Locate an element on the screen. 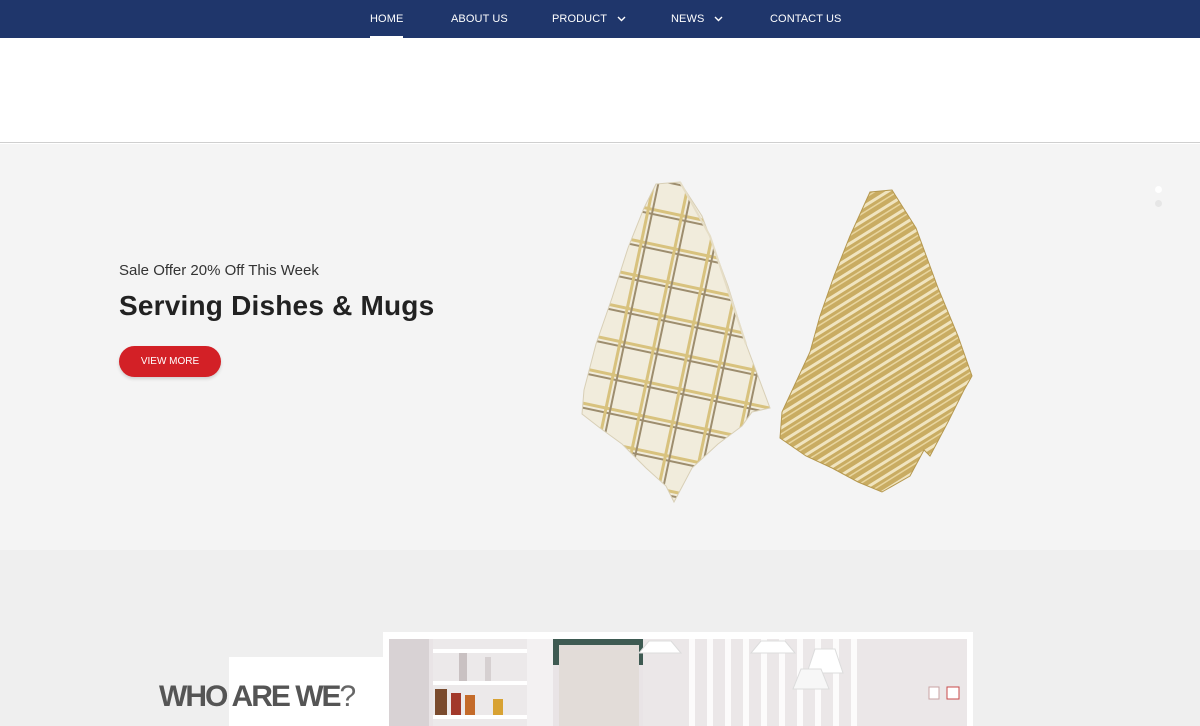 This screenshot has width=1200, height=726. hero-title: Serving Dishes & Mugs is located at coordinates (277, 305).